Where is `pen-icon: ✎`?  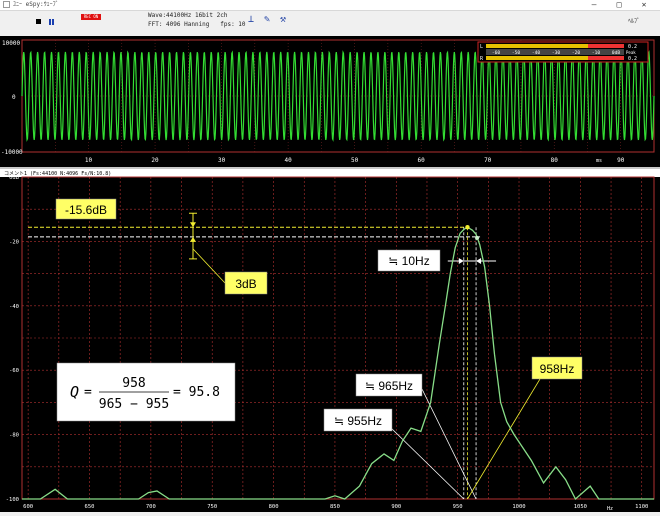 pen-icon: ✎ is located at coordinates (267, 20).